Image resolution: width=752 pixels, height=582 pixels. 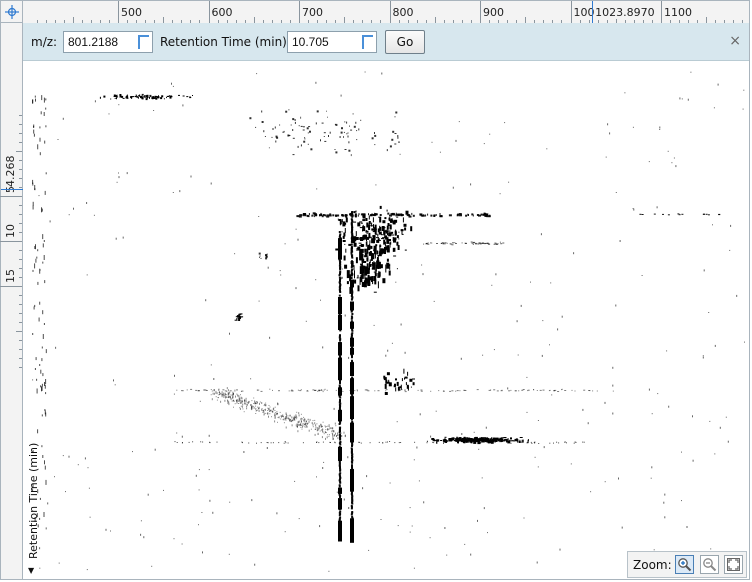 I want to click on mz-field, so click(x=108, y=42).